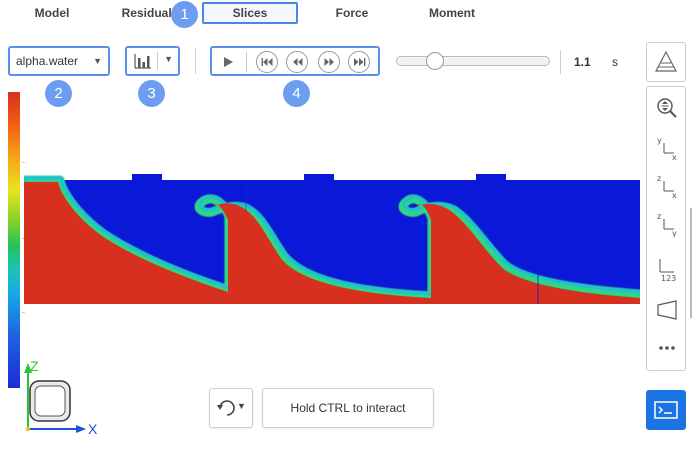  I want to click on play-icon, so click(228, 62).